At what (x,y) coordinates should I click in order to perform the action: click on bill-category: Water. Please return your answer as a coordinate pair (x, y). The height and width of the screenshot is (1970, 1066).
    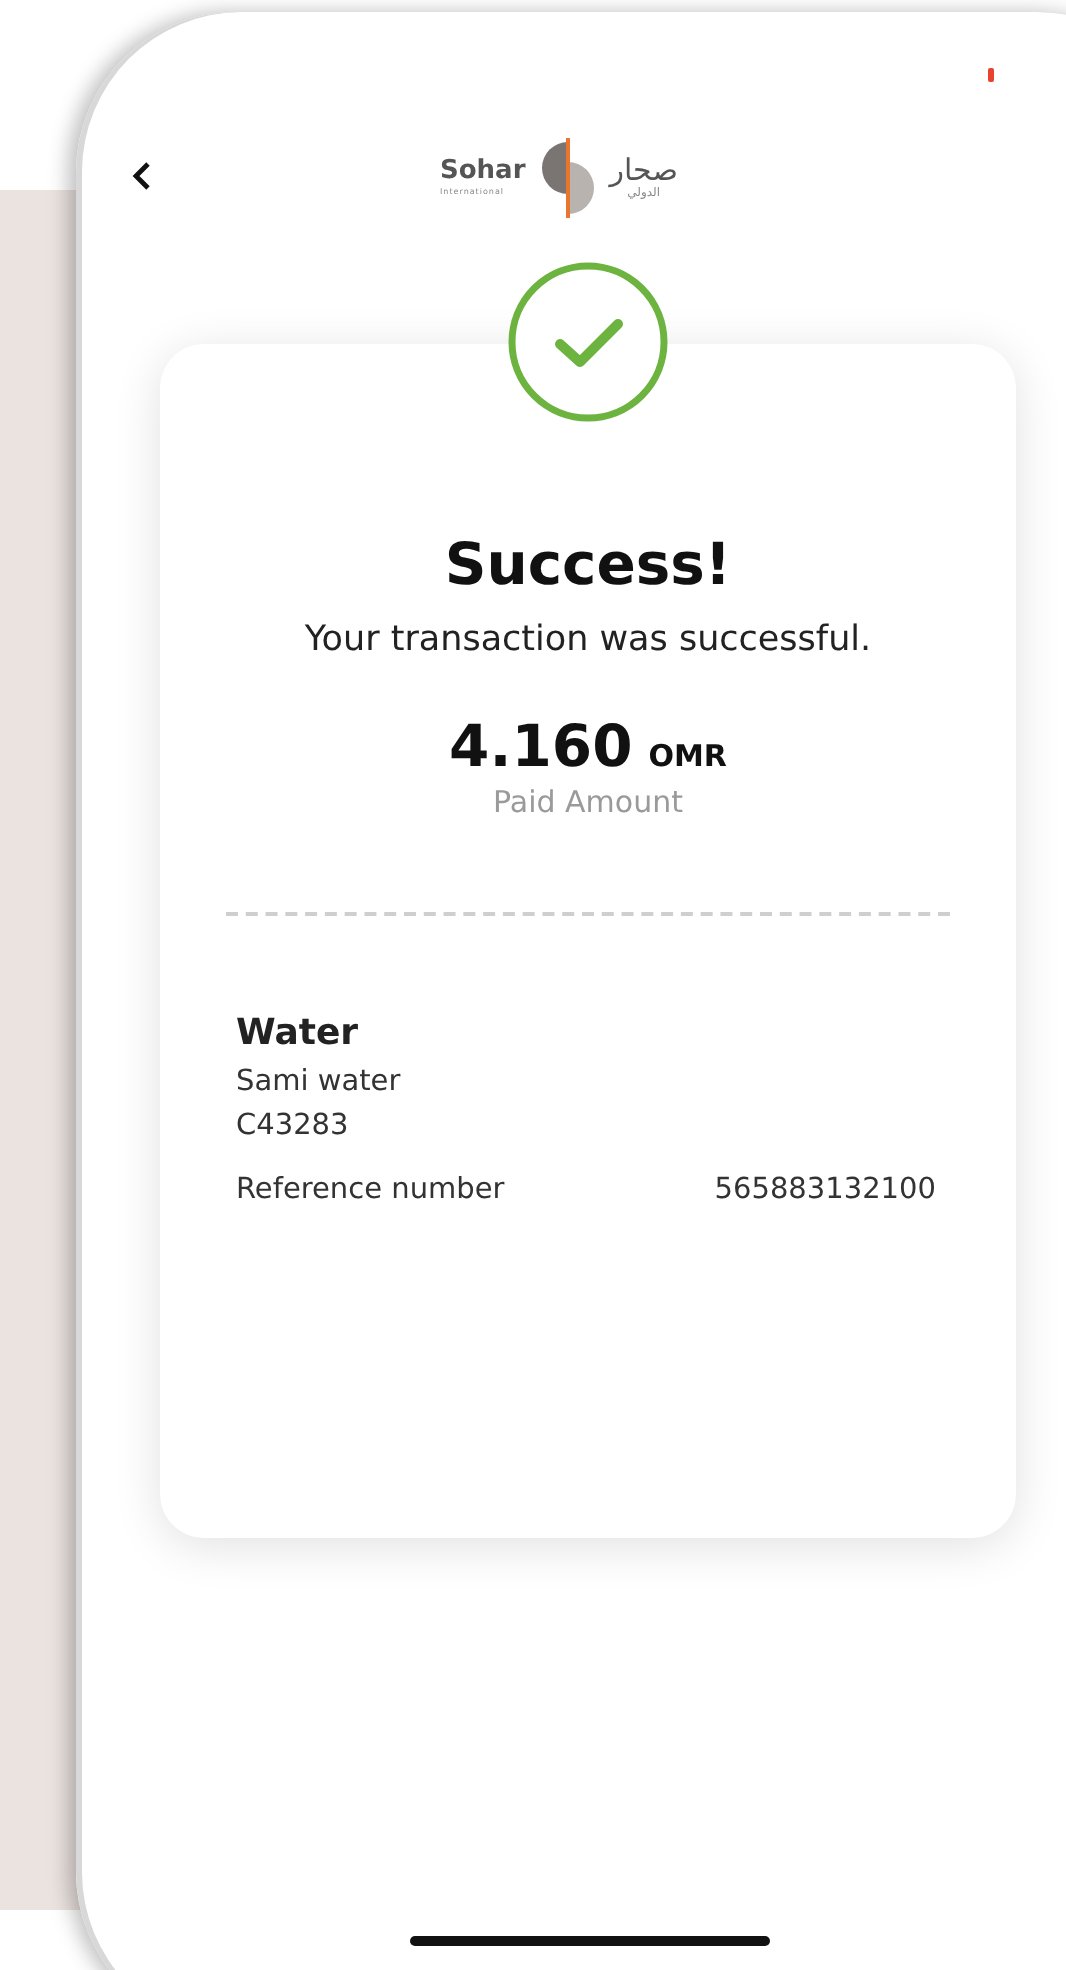
    Looking at the image, I should click on (298, 1033).